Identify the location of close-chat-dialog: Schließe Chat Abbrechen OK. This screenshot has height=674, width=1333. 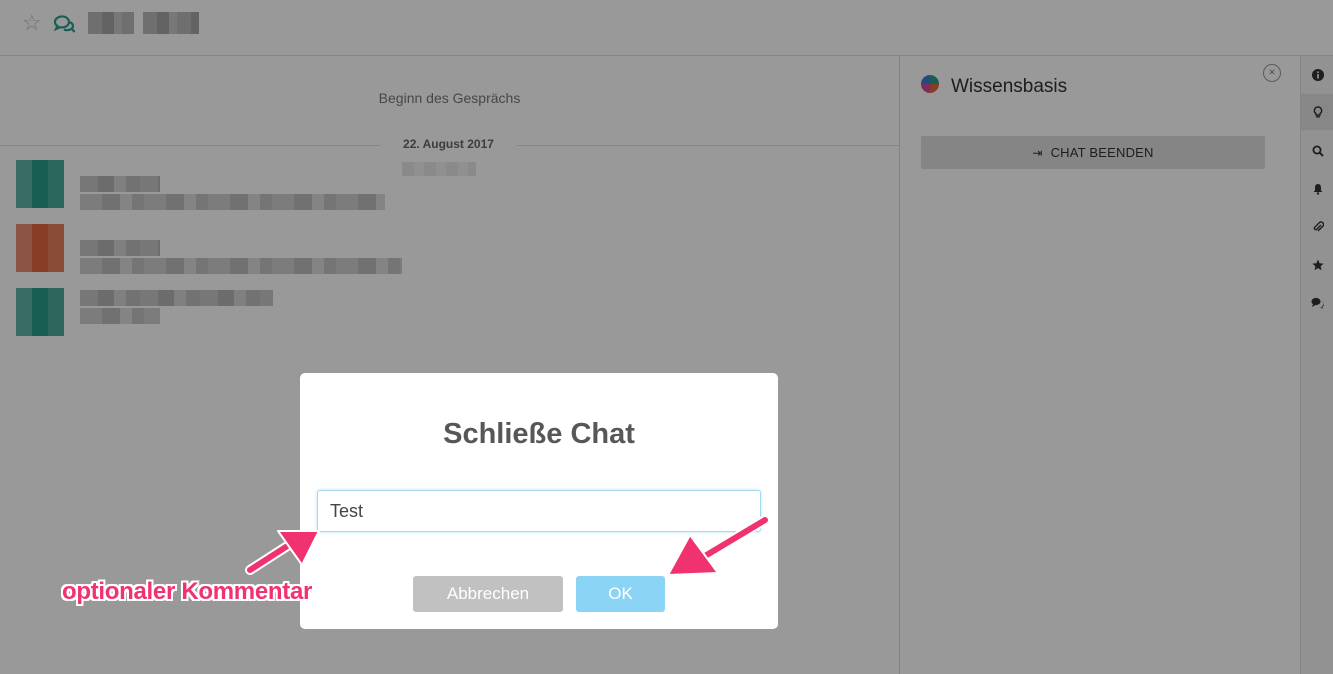
(539, 501).